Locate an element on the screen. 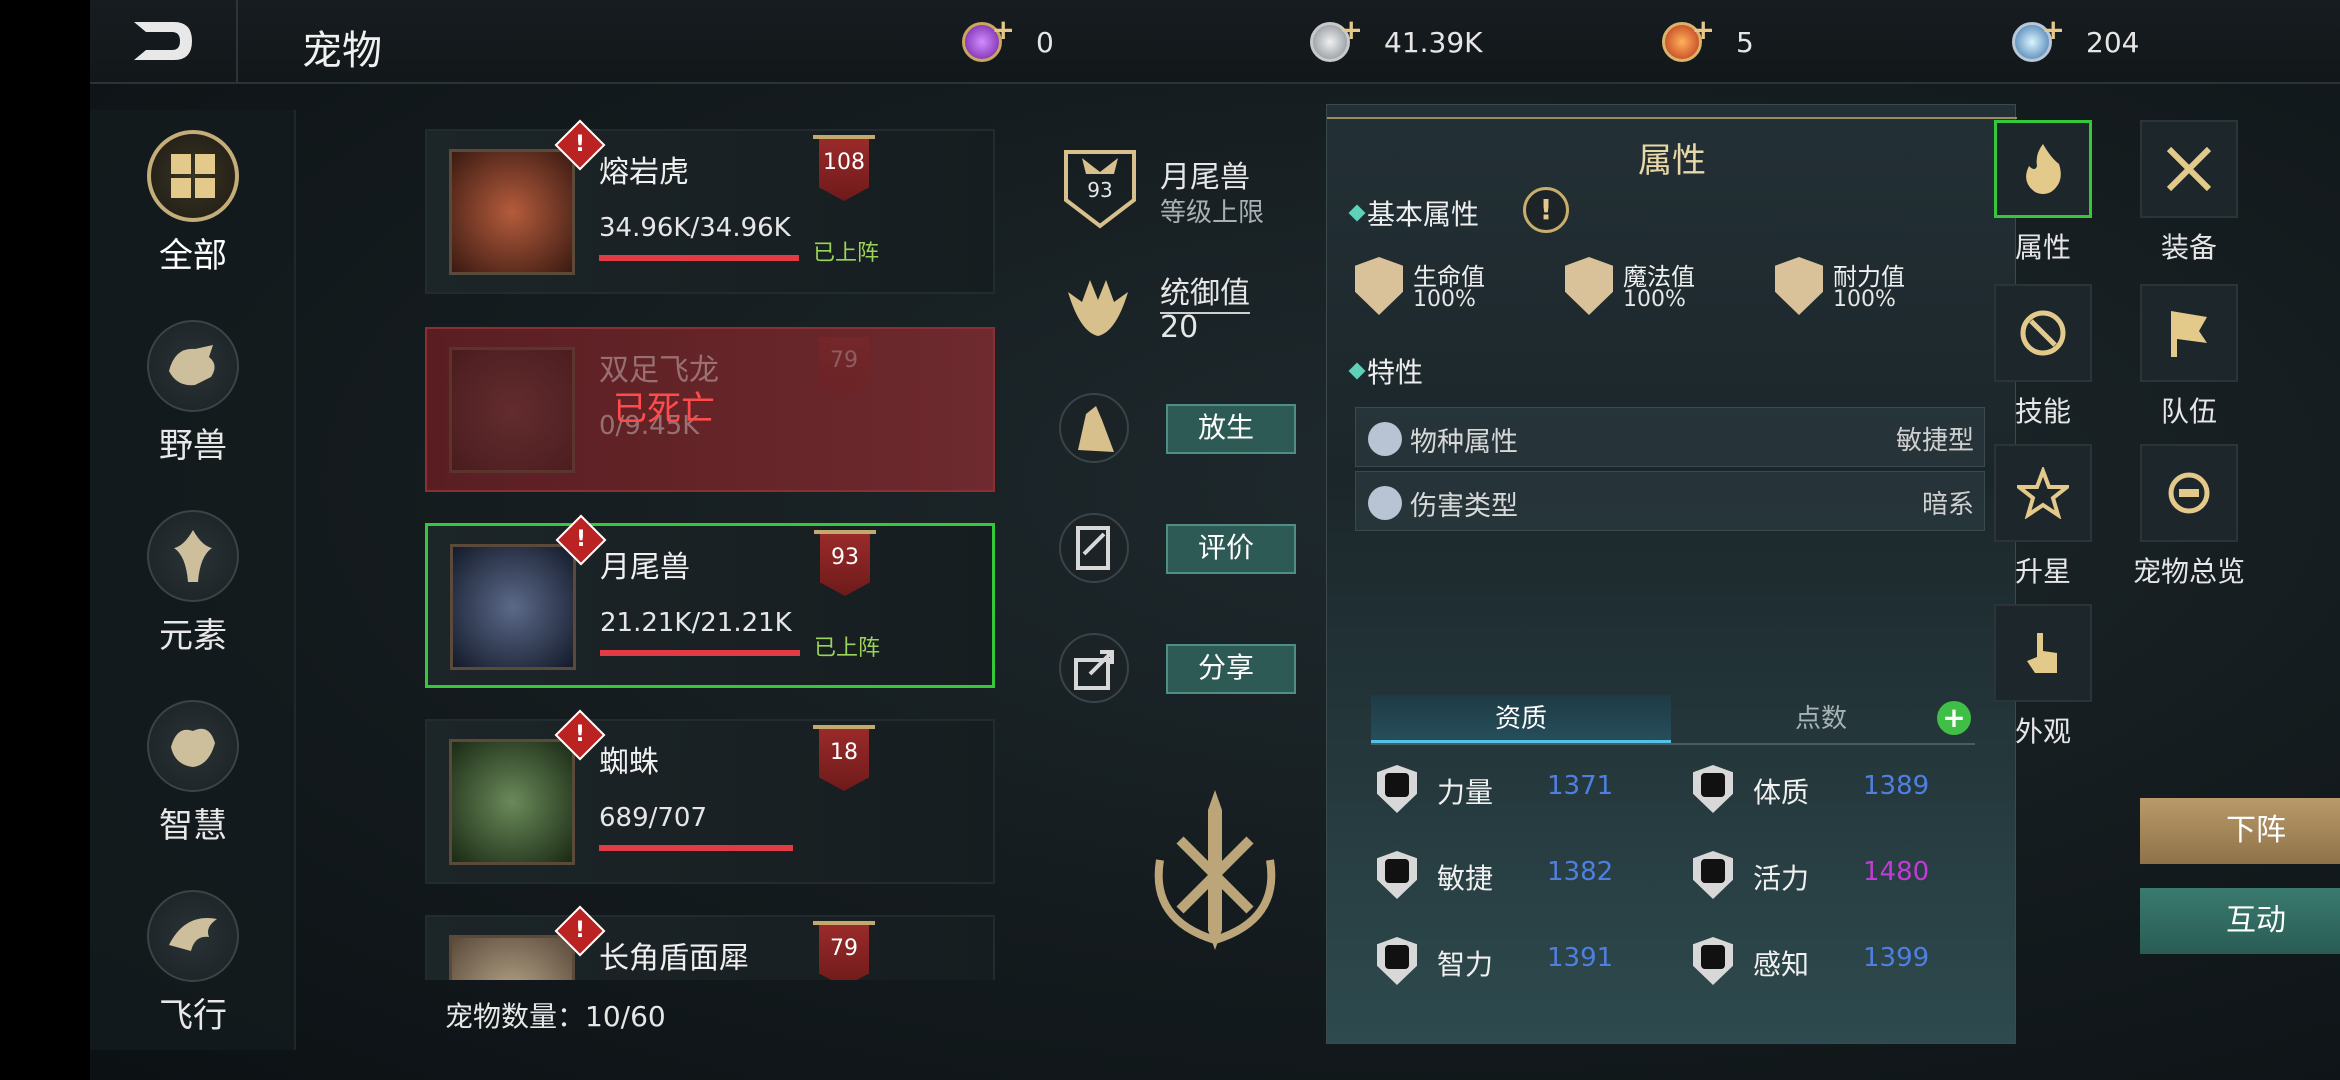 The image size is (2340, 1080). back-arrow-icon is located at coordinates (163, 41).